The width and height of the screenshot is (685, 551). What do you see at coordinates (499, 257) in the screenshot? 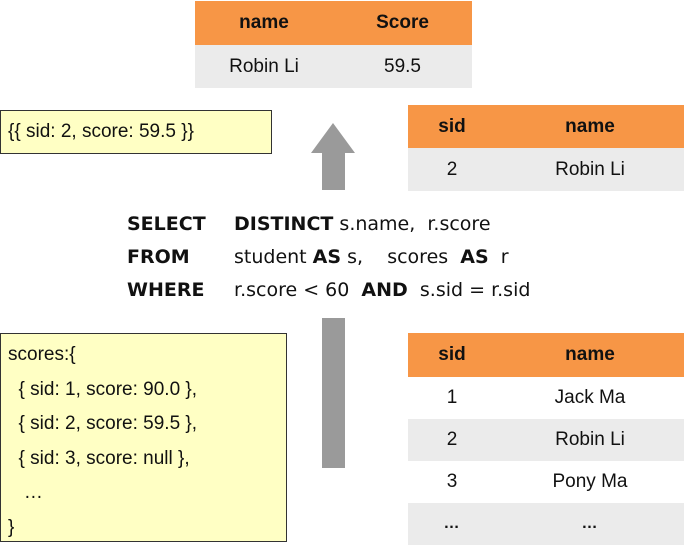
I see `from-alias2: r` at bounding box center [499, 257].